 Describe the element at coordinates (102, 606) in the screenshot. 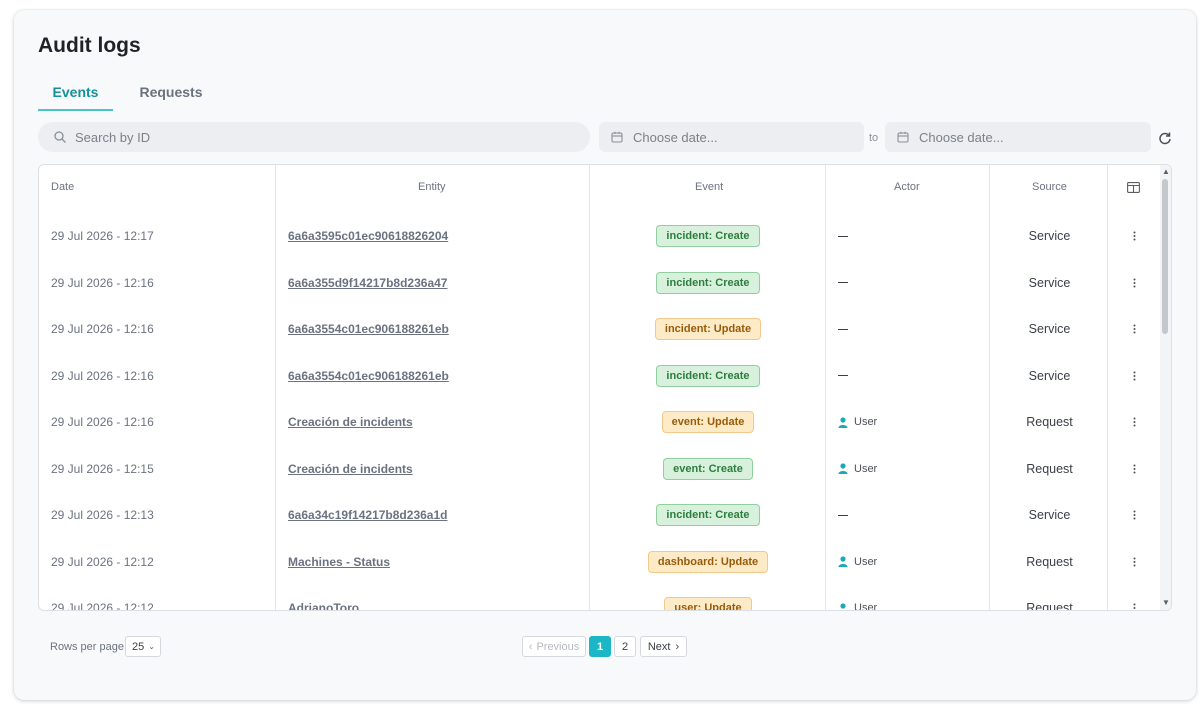

I see `row-date: 29 Jul 2026 - 12:12` at that location.